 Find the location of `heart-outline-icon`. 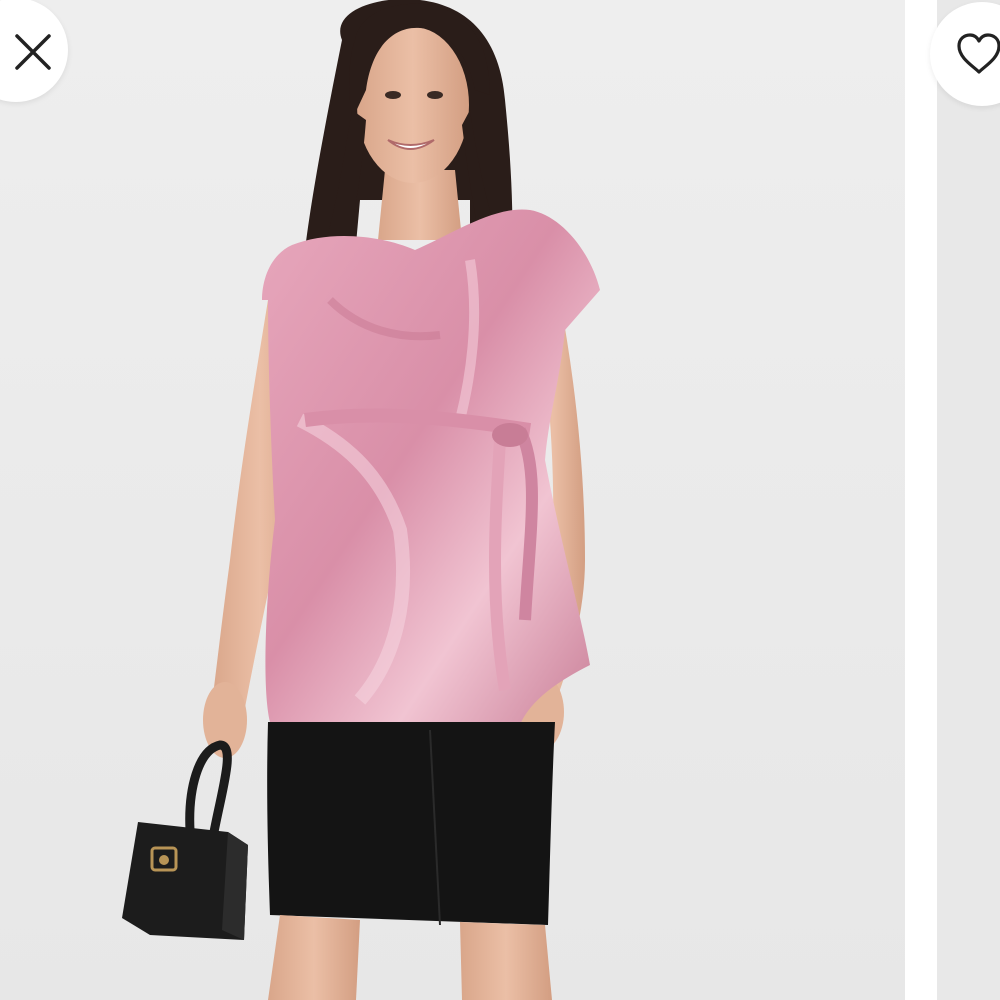

heart-outline-icon is located at coordinates (978, 53).